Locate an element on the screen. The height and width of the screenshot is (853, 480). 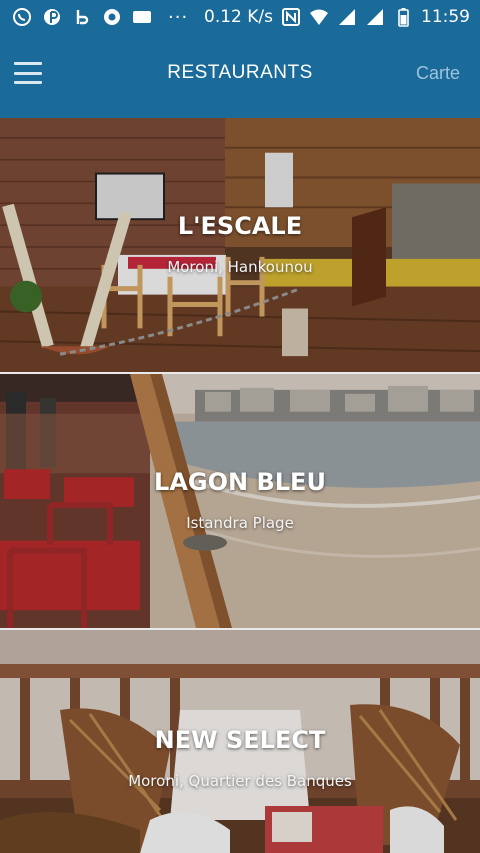
whatsapp-icon is located at coordinates (22, 17).